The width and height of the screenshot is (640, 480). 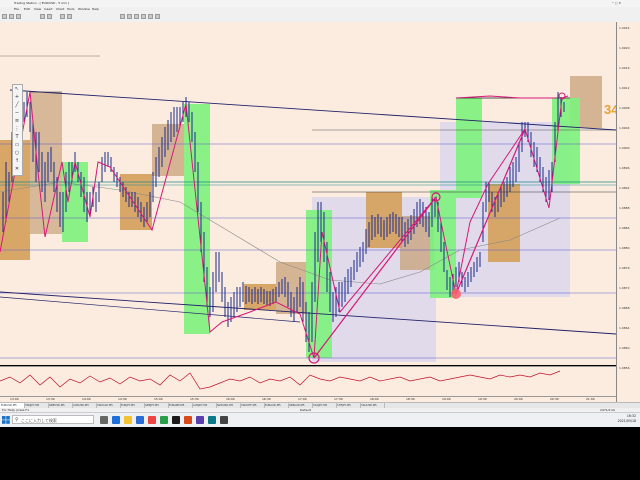 I want to click on price-label: 1.0880, so click(x=624, y=248).